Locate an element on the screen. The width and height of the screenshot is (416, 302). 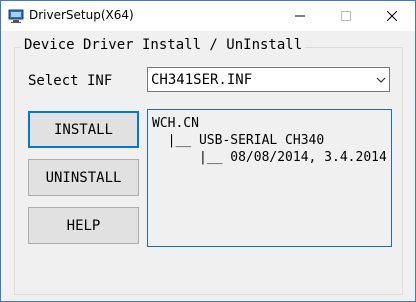
maximize-button is located at coordinates (346, 16).